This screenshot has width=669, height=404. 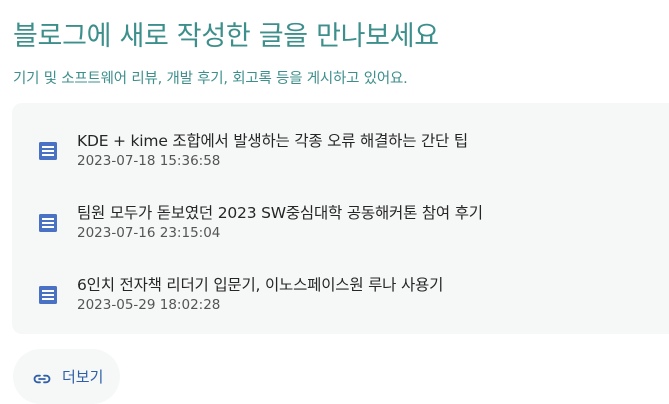 What do you see at coordinates (226, 36) in the screenshot?
I see `page-title: 블로그에 새로 작성한 글을 만나보세요` at bounding box center [226, 36].